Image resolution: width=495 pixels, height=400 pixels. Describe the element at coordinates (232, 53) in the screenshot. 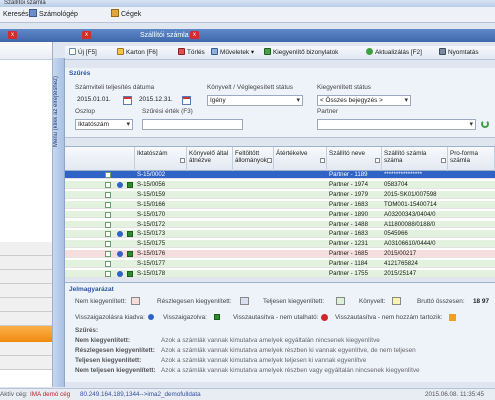

I see `operations-button: Műveletek ▾` at that location.